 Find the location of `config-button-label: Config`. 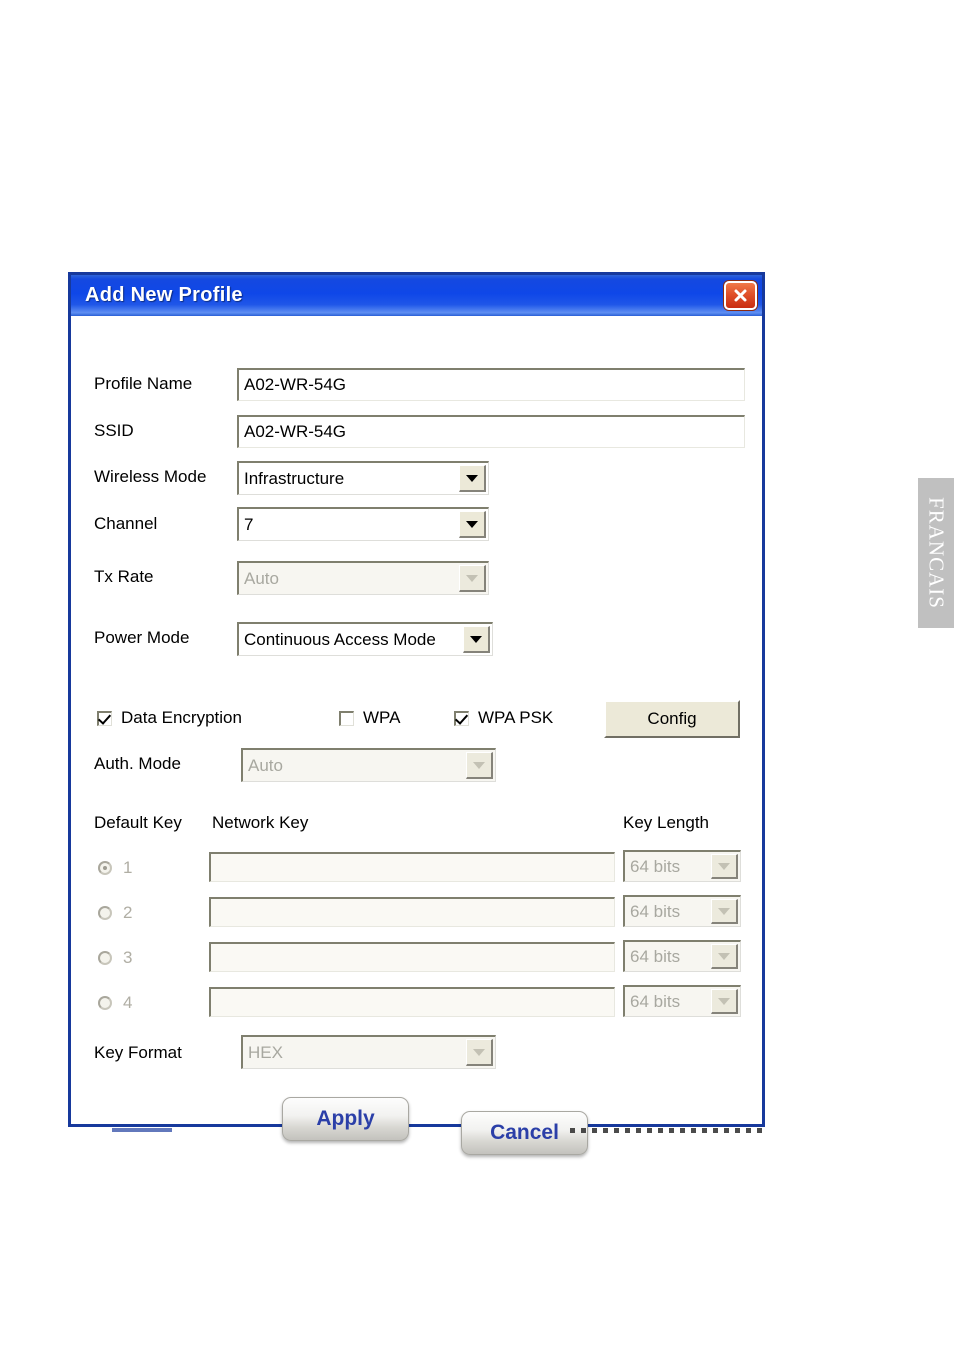

config-button-label: Config is located at coordinates (672, 718).